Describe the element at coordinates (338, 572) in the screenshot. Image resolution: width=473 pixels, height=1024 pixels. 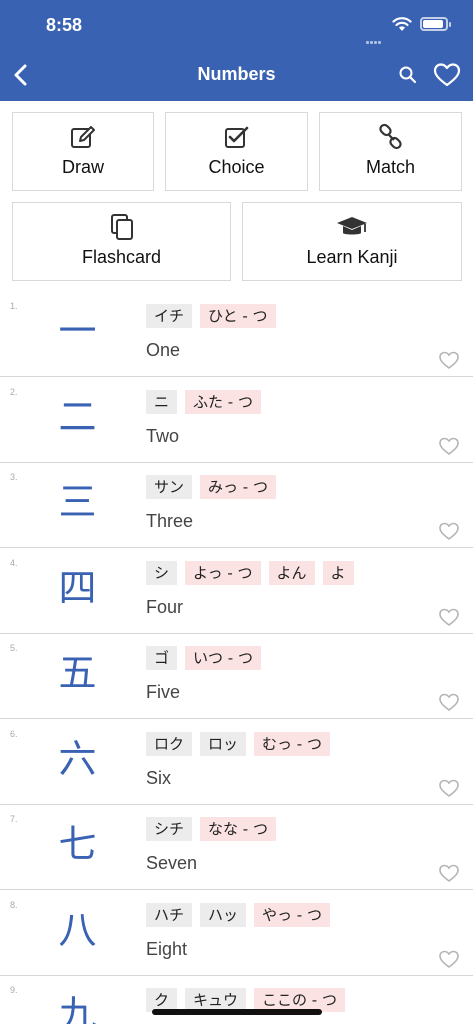
I see `kun-reading-chip: よ` at that location.